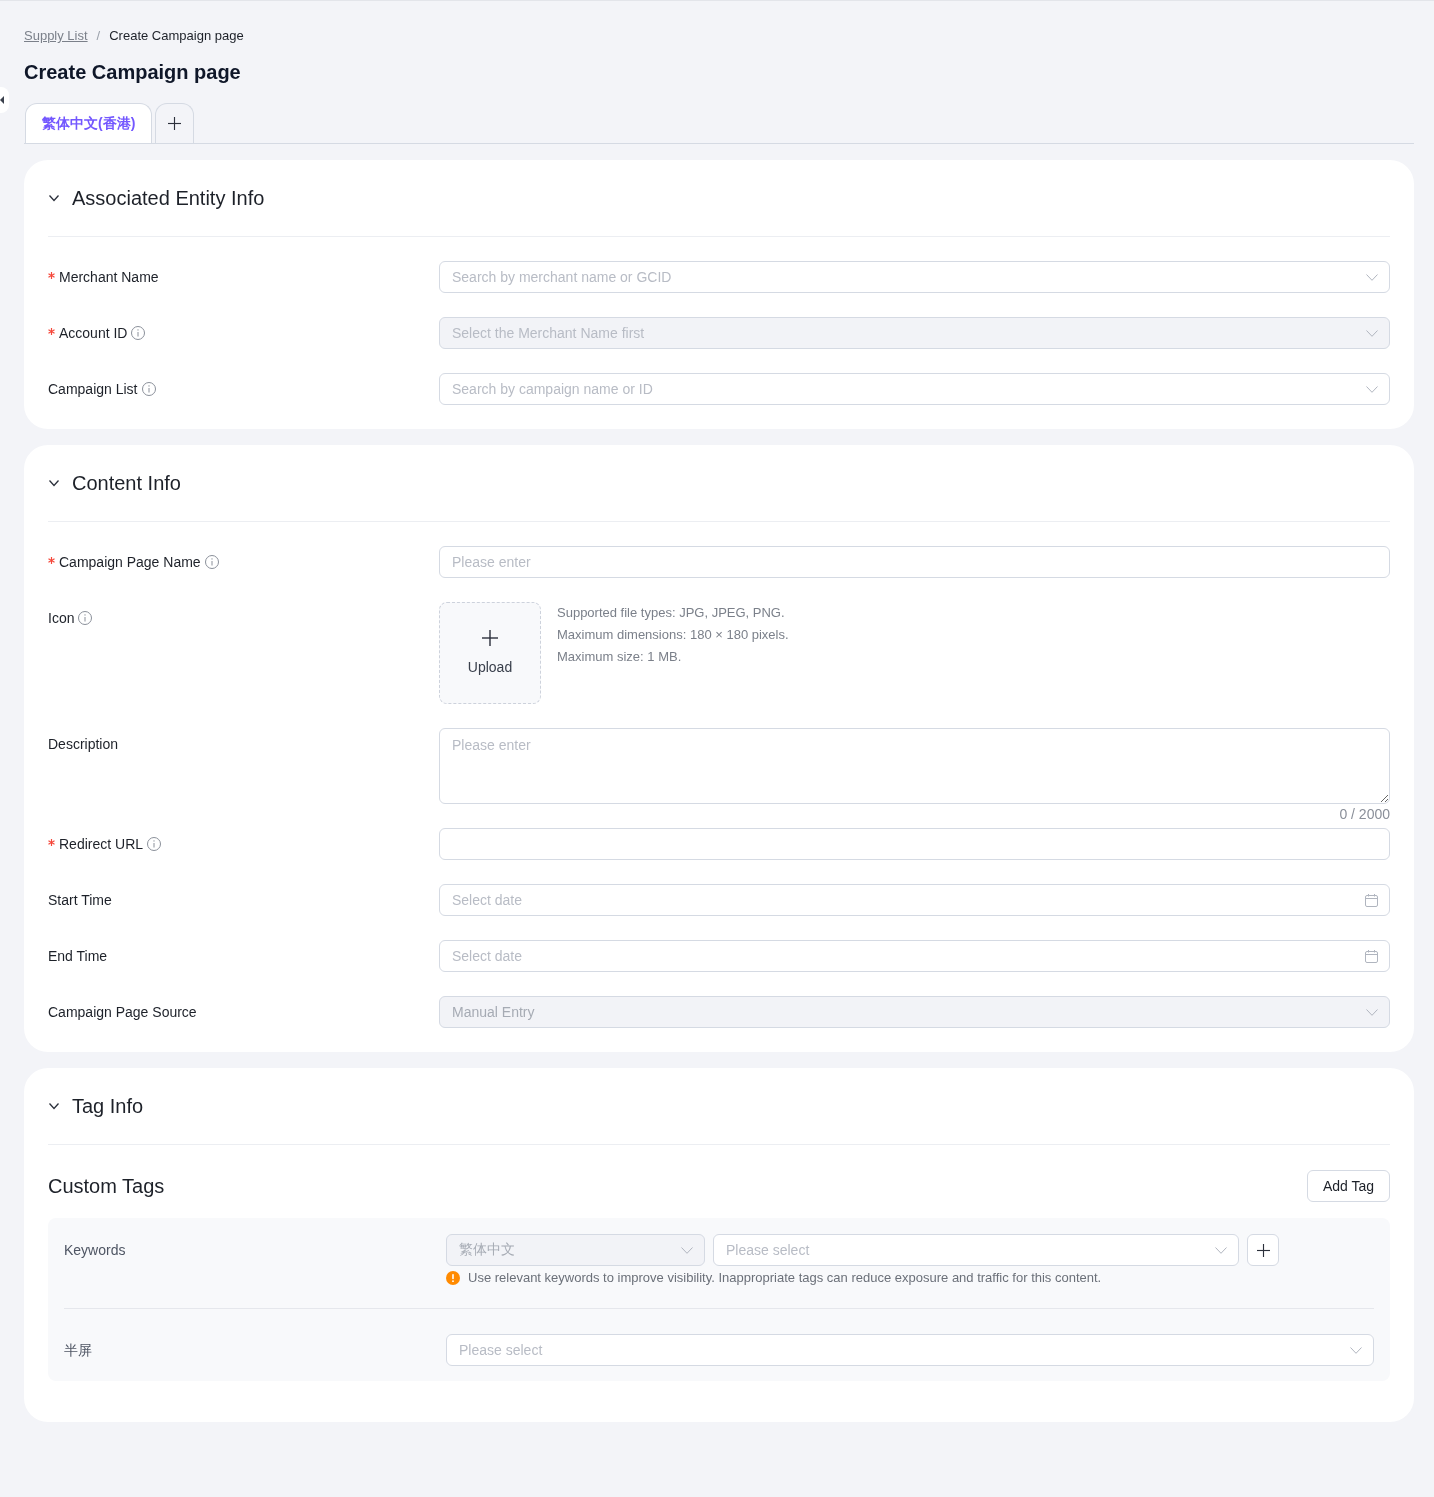  I want to click on collapse-handle, so click(4, 100).